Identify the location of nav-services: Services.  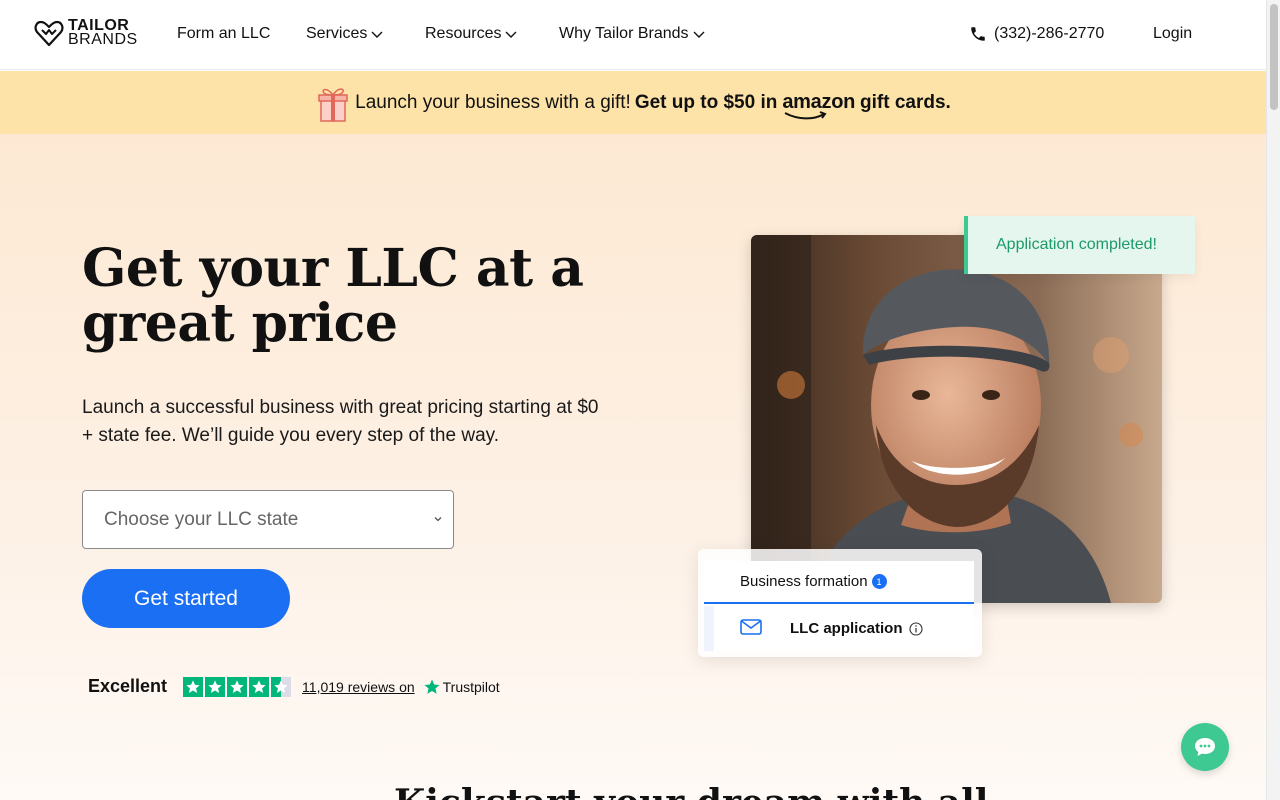
(344, 34).